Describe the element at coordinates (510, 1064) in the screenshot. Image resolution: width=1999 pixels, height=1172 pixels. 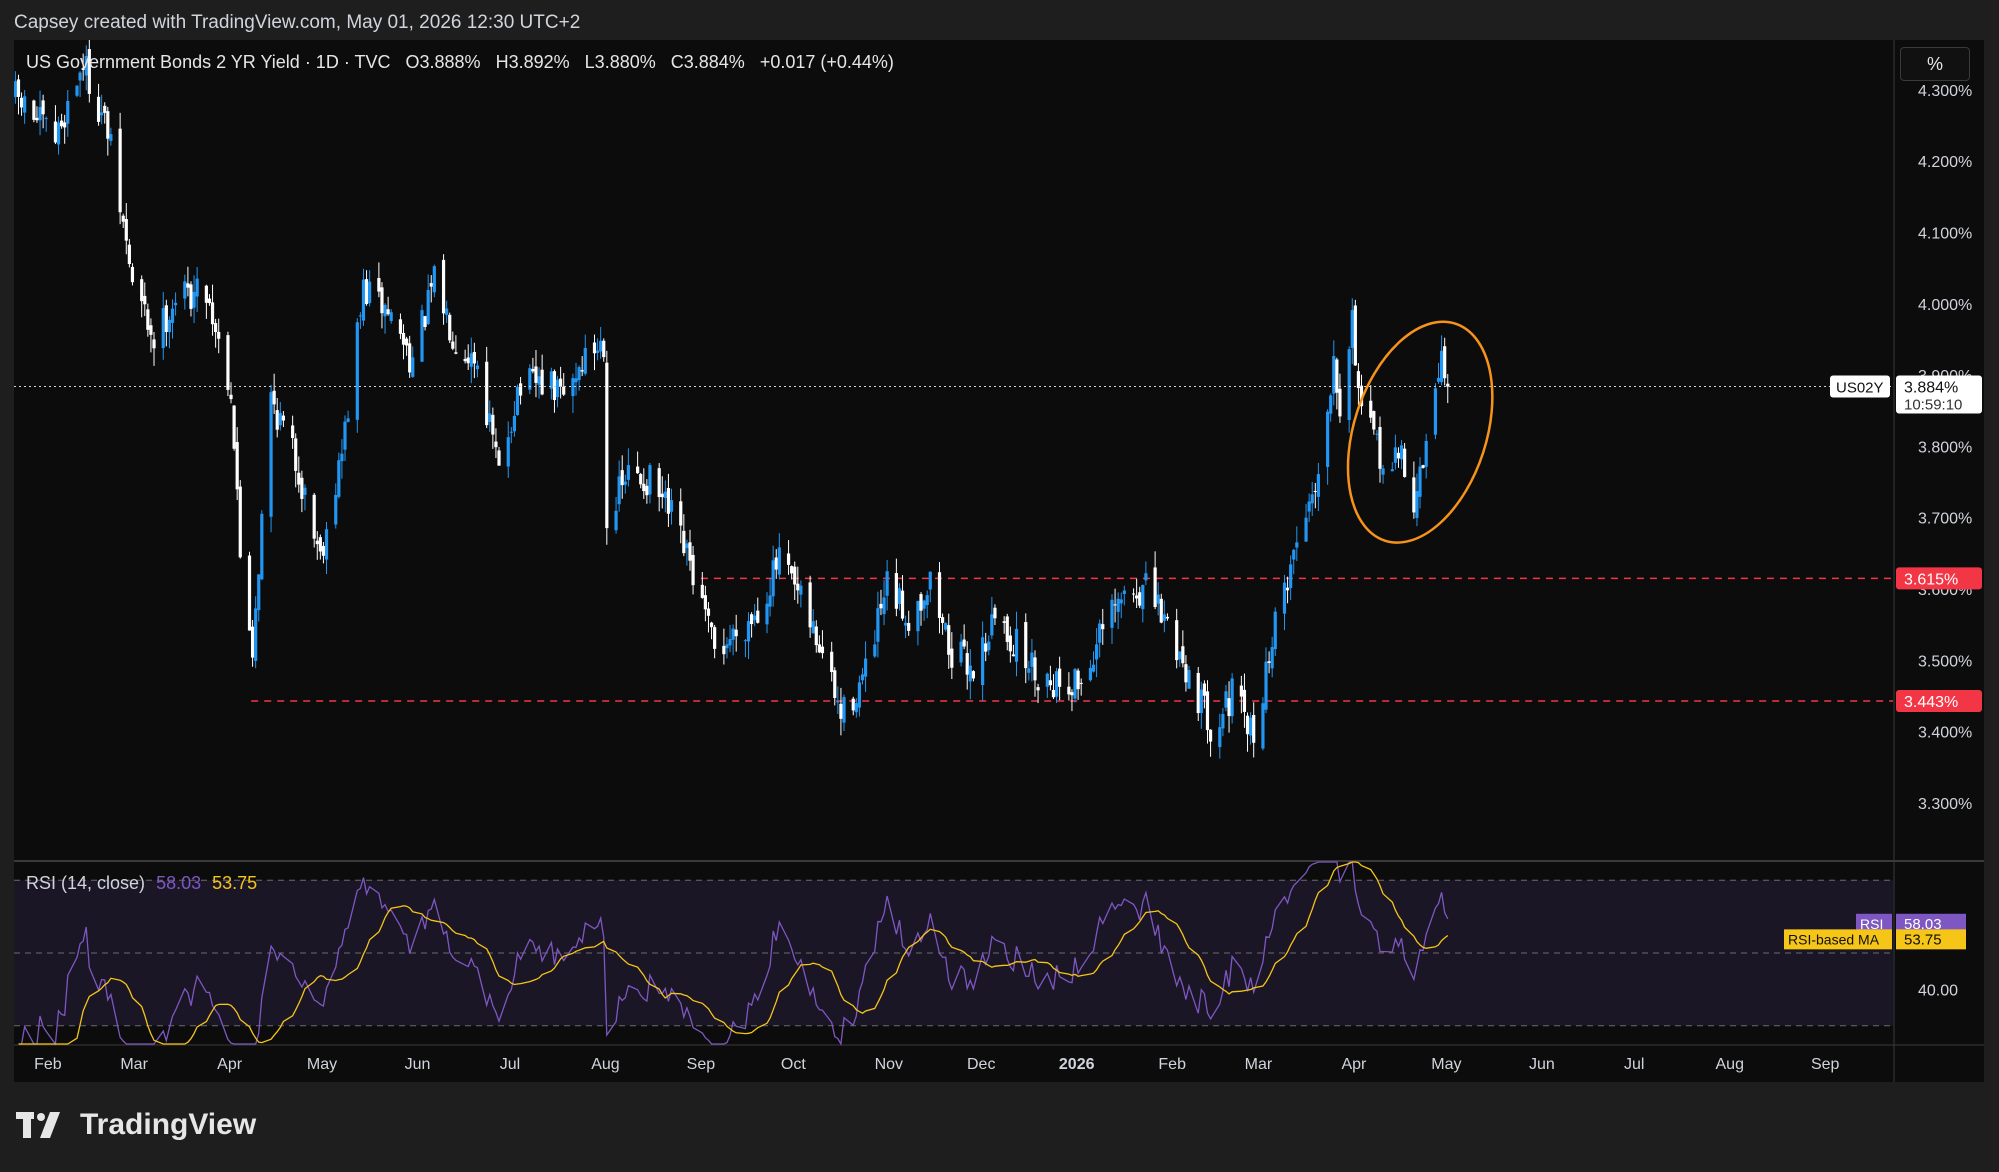
I see `time-tick-label: Jul` at that location.